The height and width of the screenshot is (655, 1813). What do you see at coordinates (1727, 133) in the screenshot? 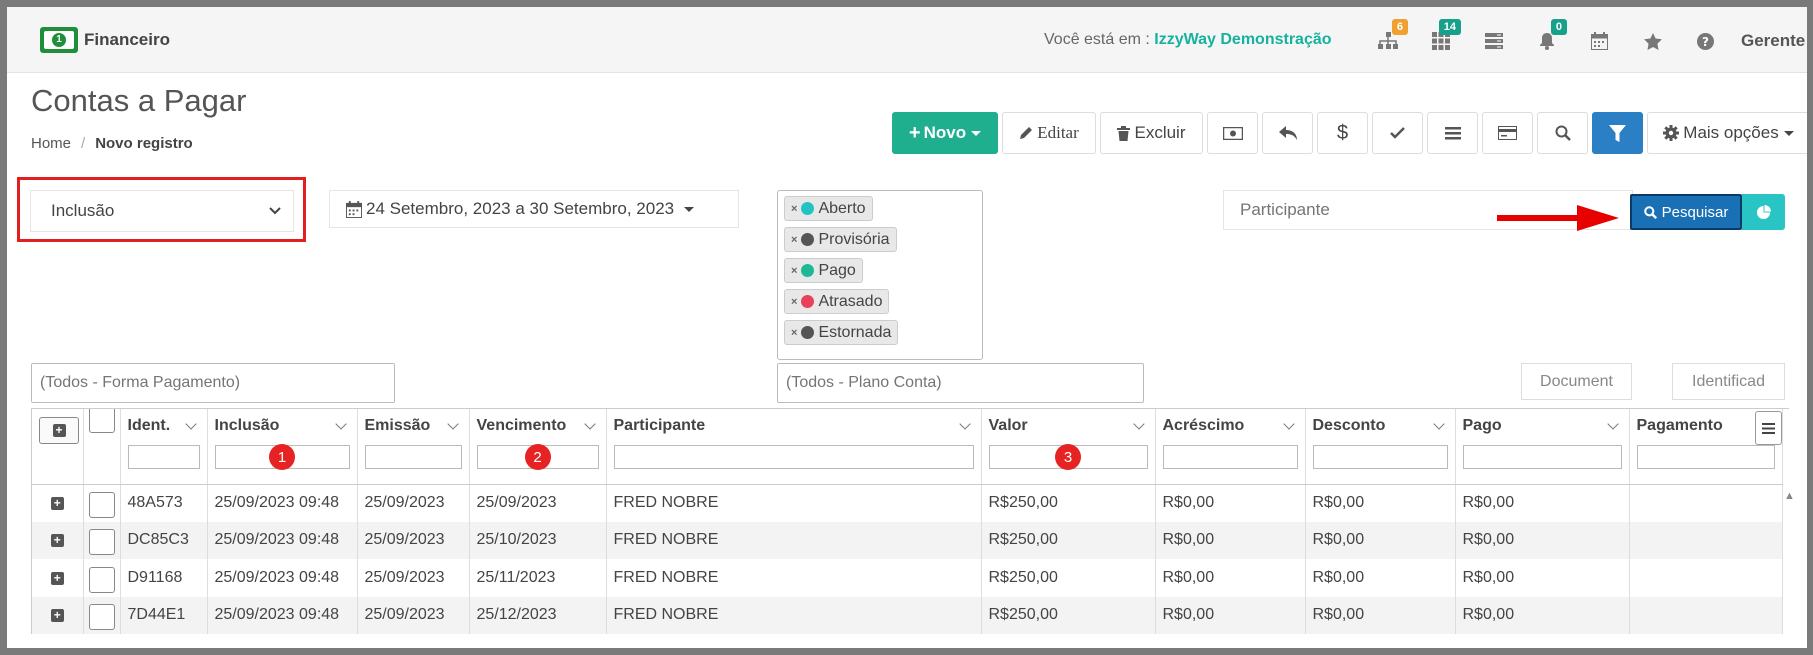
I see `more-options-button: Mais opções` at bounding box center [1727, 133].